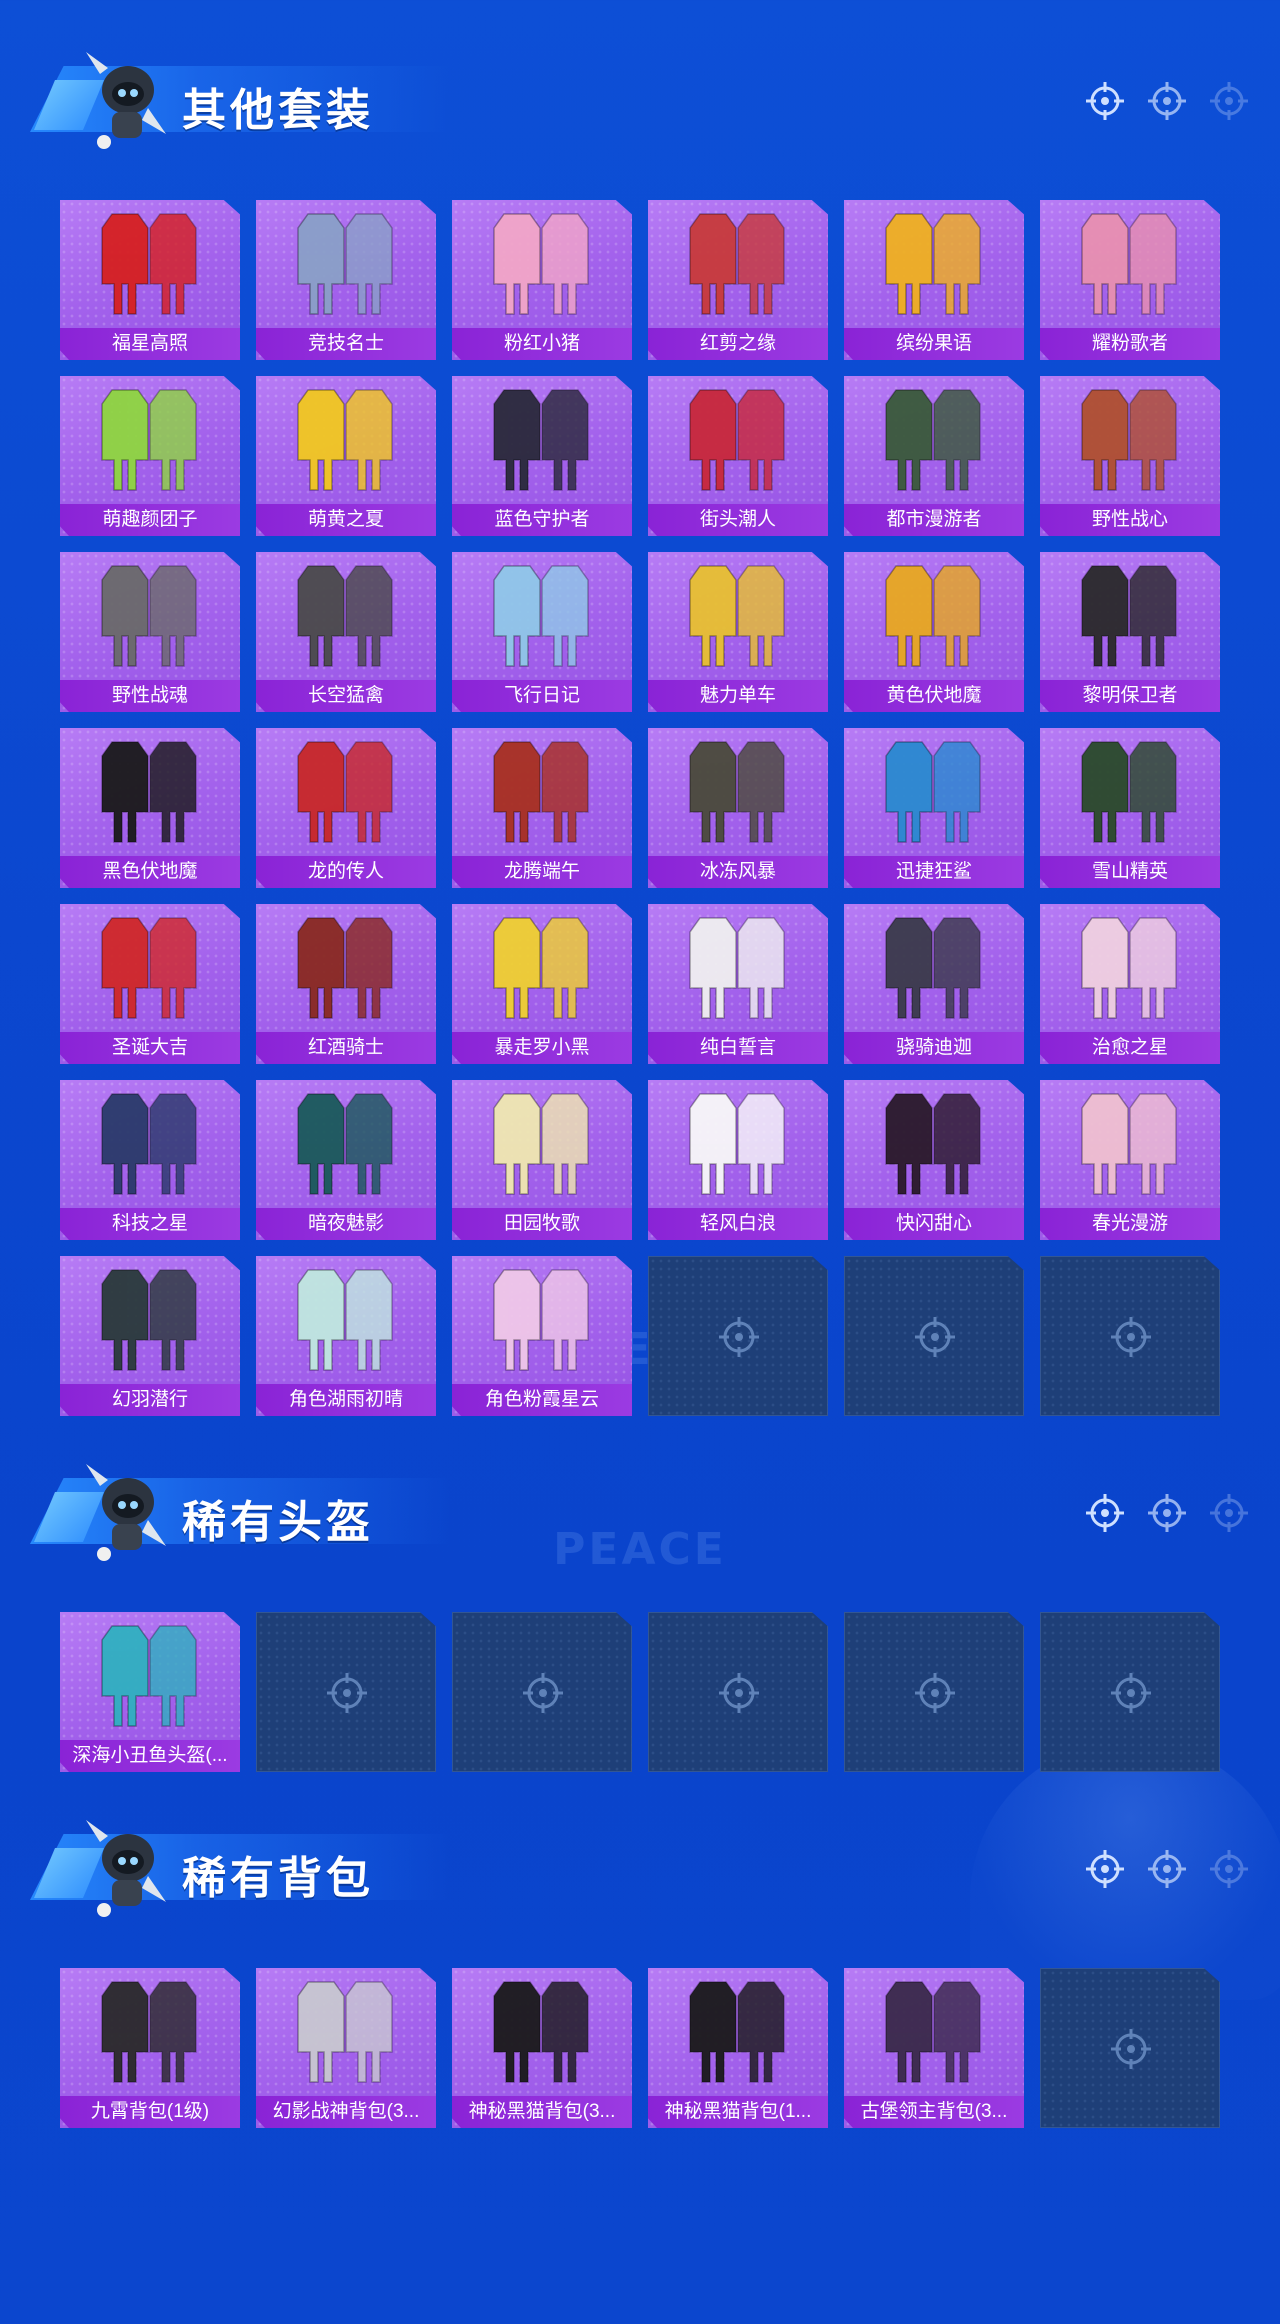 The width and height of the screenshot is (1280, 2324). I want to click on item-card: 纯白誓言, so click(738, 984).